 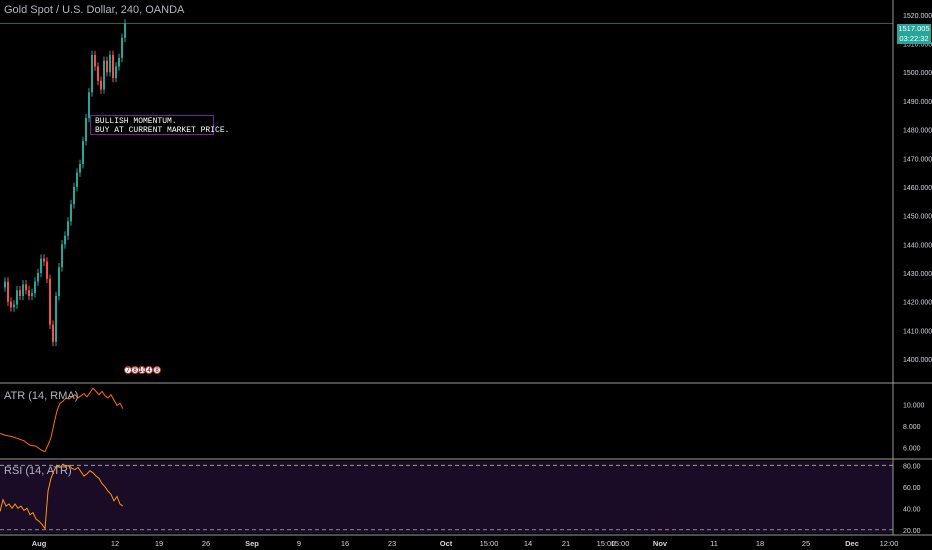 What do you see at coordinates (38, 471) in the screenshot?
I see `rsi-label: RSI (14, ATR)` at bounding box center [38, 471].